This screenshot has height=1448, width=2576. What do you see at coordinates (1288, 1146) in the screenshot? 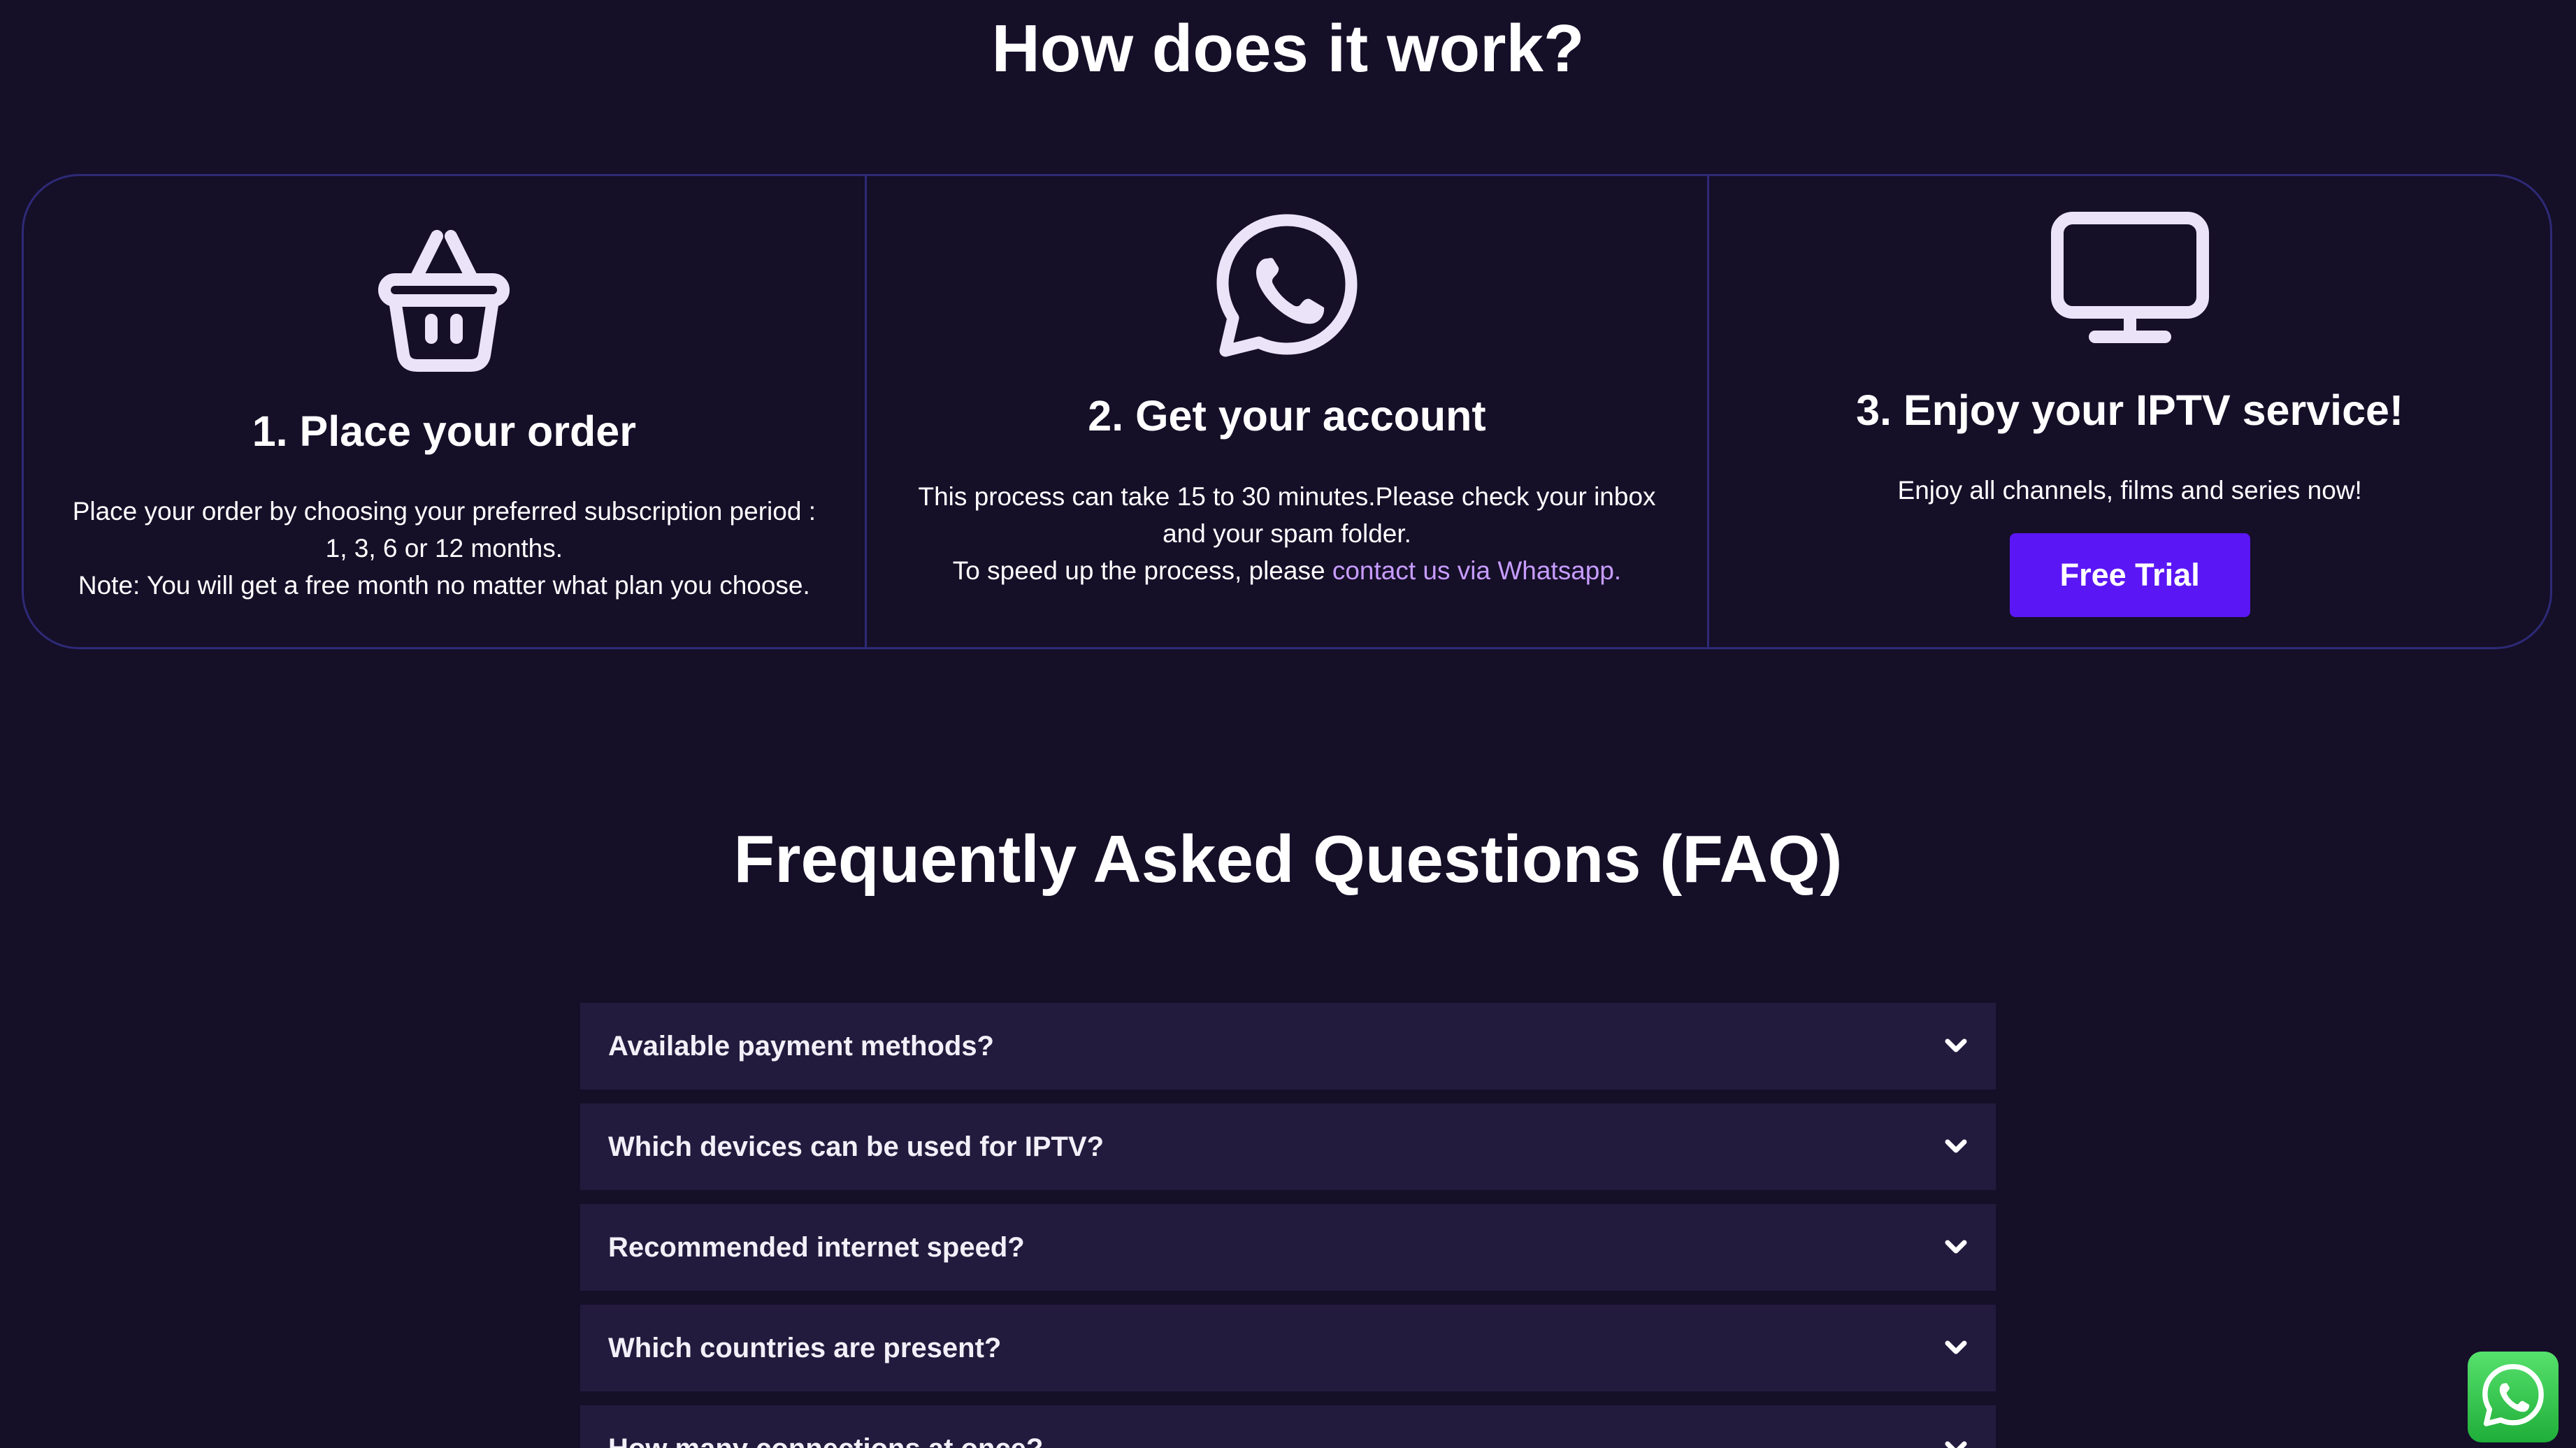
I see `faq-item-devices: Which devices can be used for IPTV?` at bounding box center [1288, 1146].